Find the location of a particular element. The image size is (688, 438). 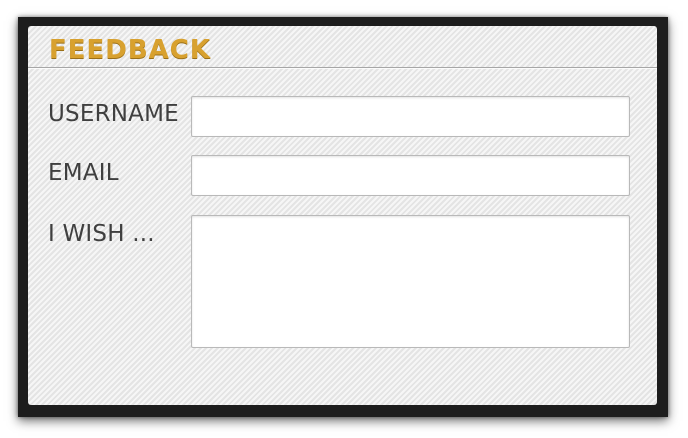

email-input is located at coordinates (410, 175).